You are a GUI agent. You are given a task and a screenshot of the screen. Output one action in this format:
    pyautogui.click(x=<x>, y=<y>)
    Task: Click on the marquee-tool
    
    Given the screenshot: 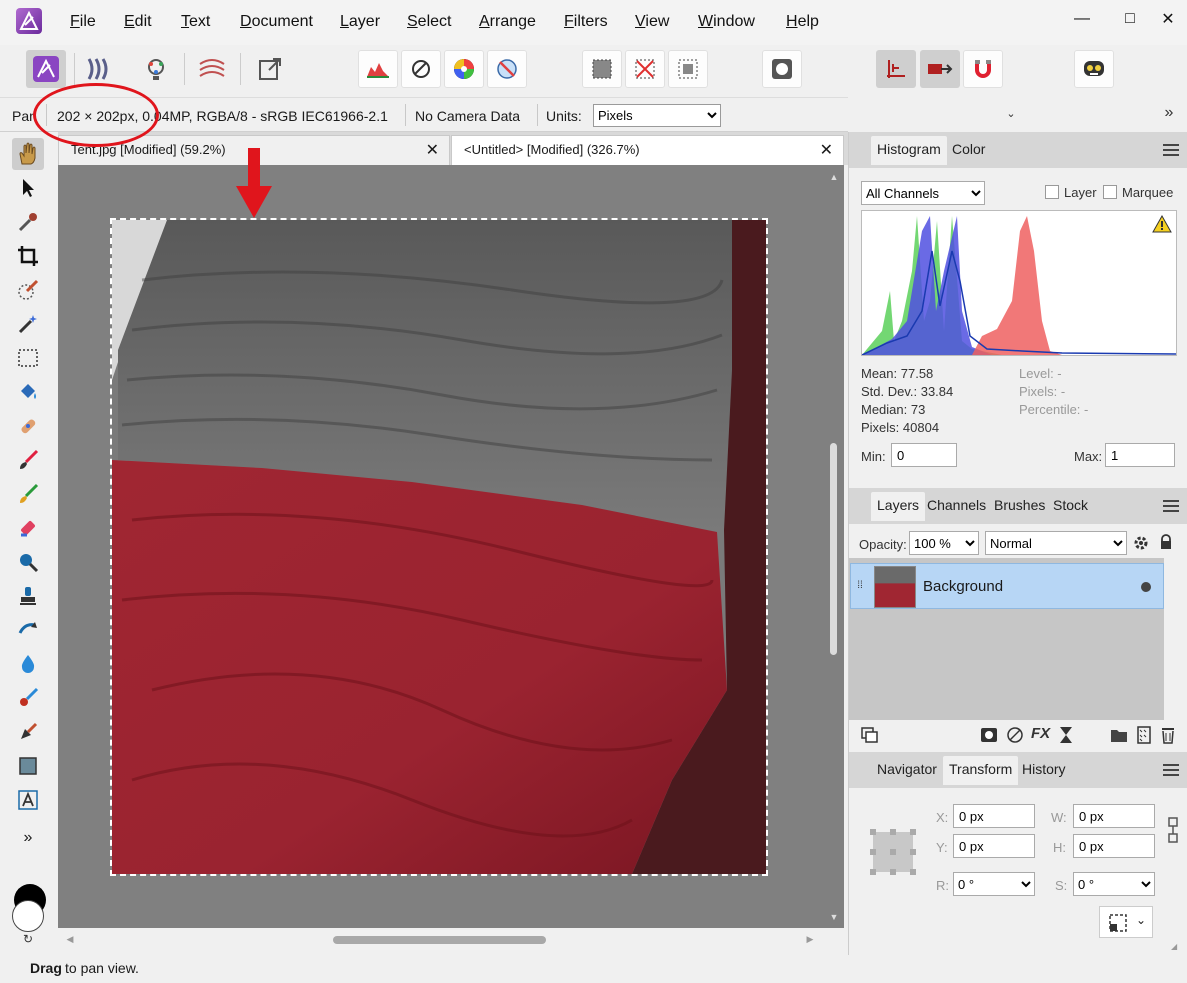 What is the action you would take?
    pyautogui.click(x=28, y=358)
    